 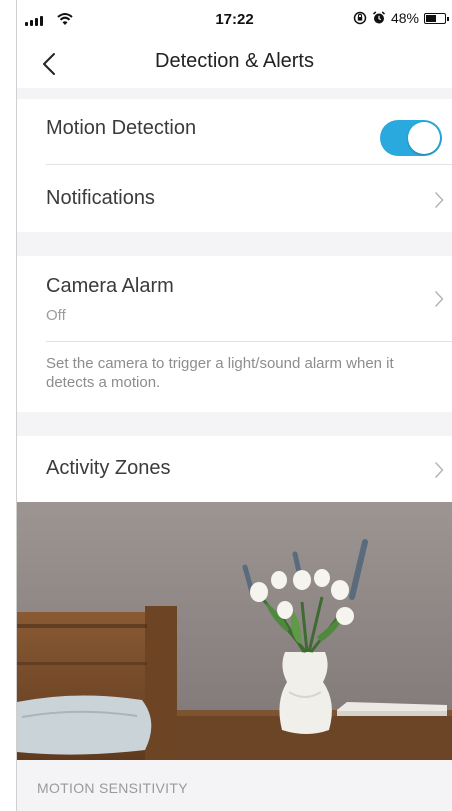 What do you see at coordinates (112, 788) in the screenshot?
I see `section-header-label: MOTION SENSITIVITY` at bounding box center [112, 788].